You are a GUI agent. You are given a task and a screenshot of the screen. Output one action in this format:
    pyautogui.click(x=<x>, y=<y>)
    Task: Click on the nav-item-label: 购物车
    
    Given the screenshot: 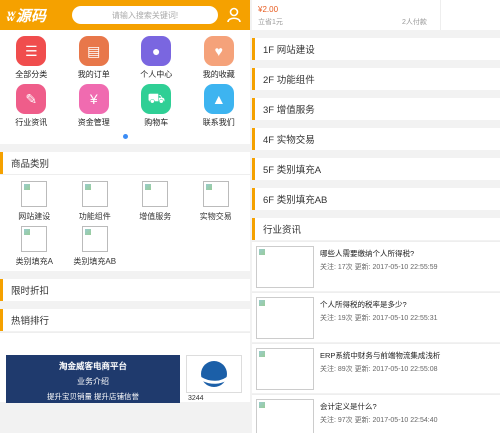 What is the action you would take?
    pyautogui.click(x=156, y=122)
    